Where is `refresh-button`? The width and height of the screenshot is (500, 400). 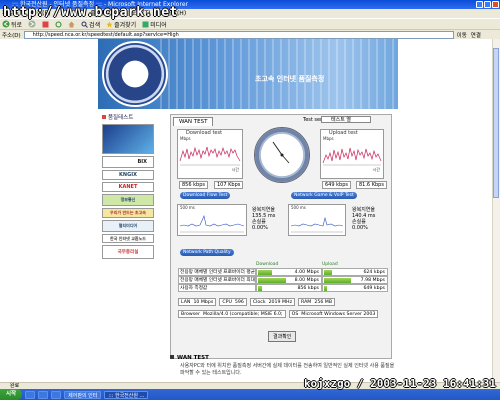 refresh-button is located at coordinates (58, 24).